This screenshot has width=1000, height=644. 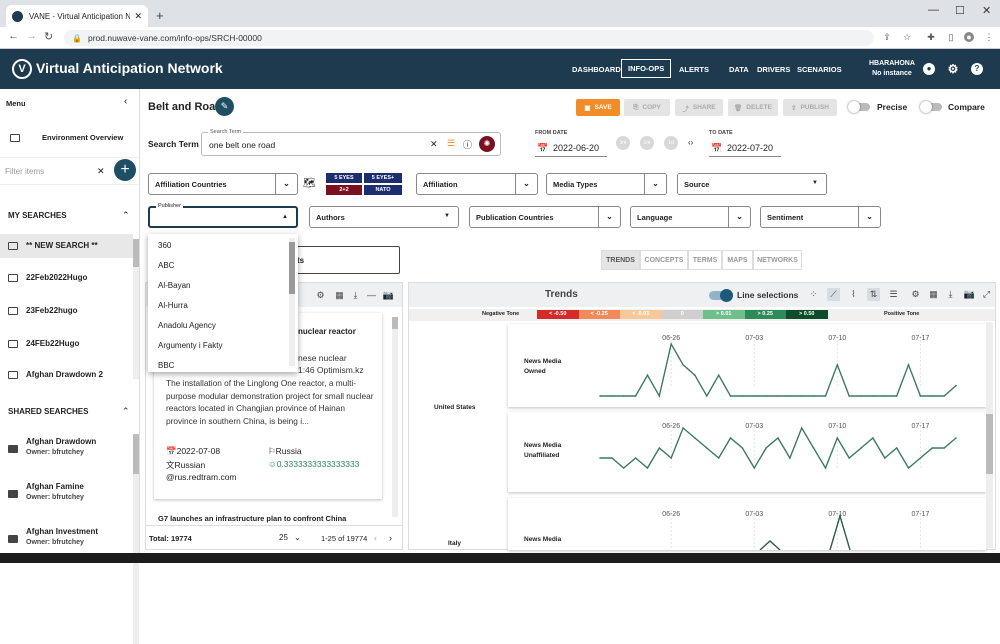 I want to click on two-plus-two-chip: 2+2, so click(x=344, y=190).